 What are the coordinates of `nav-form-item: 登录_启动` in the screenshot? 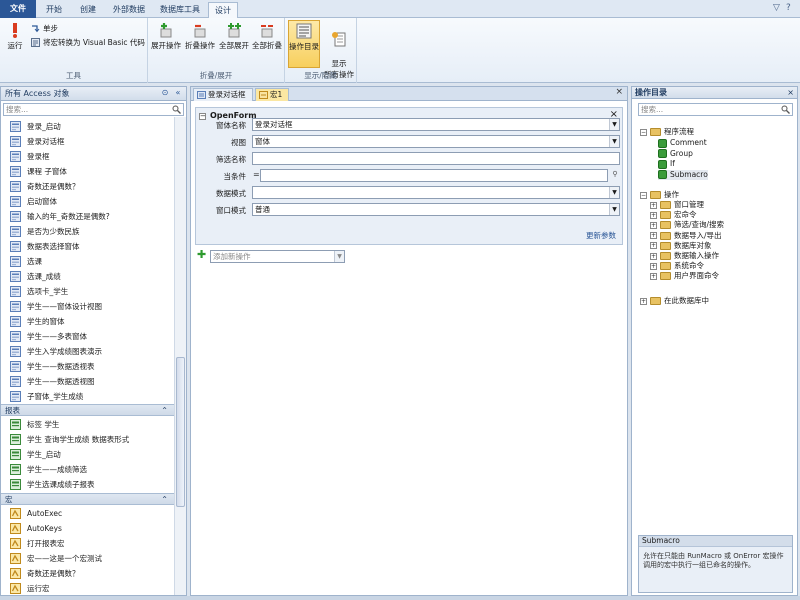 It's located at (87, 126).